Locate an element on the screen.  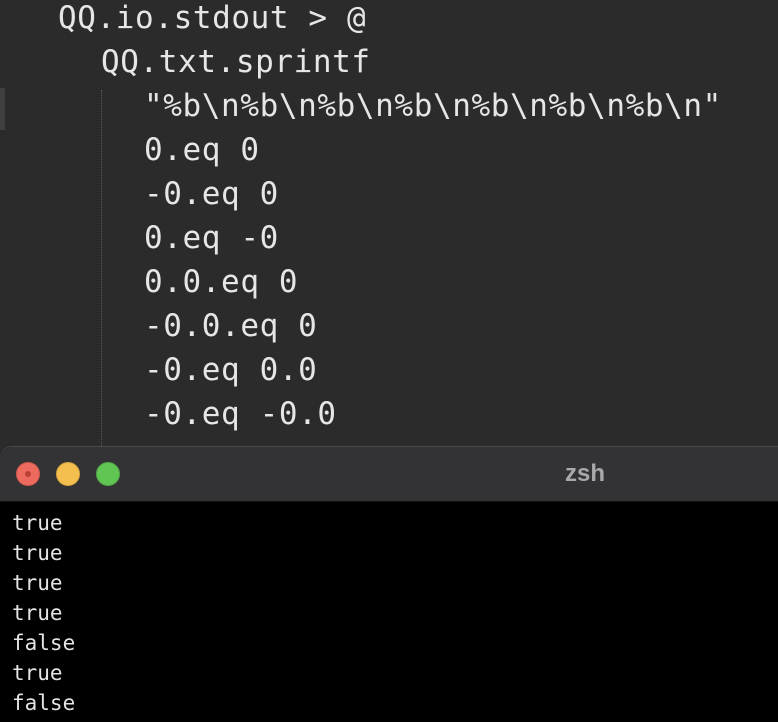
code-line-2: QQ.txt.sprintf is located at coordinates (236, 62).